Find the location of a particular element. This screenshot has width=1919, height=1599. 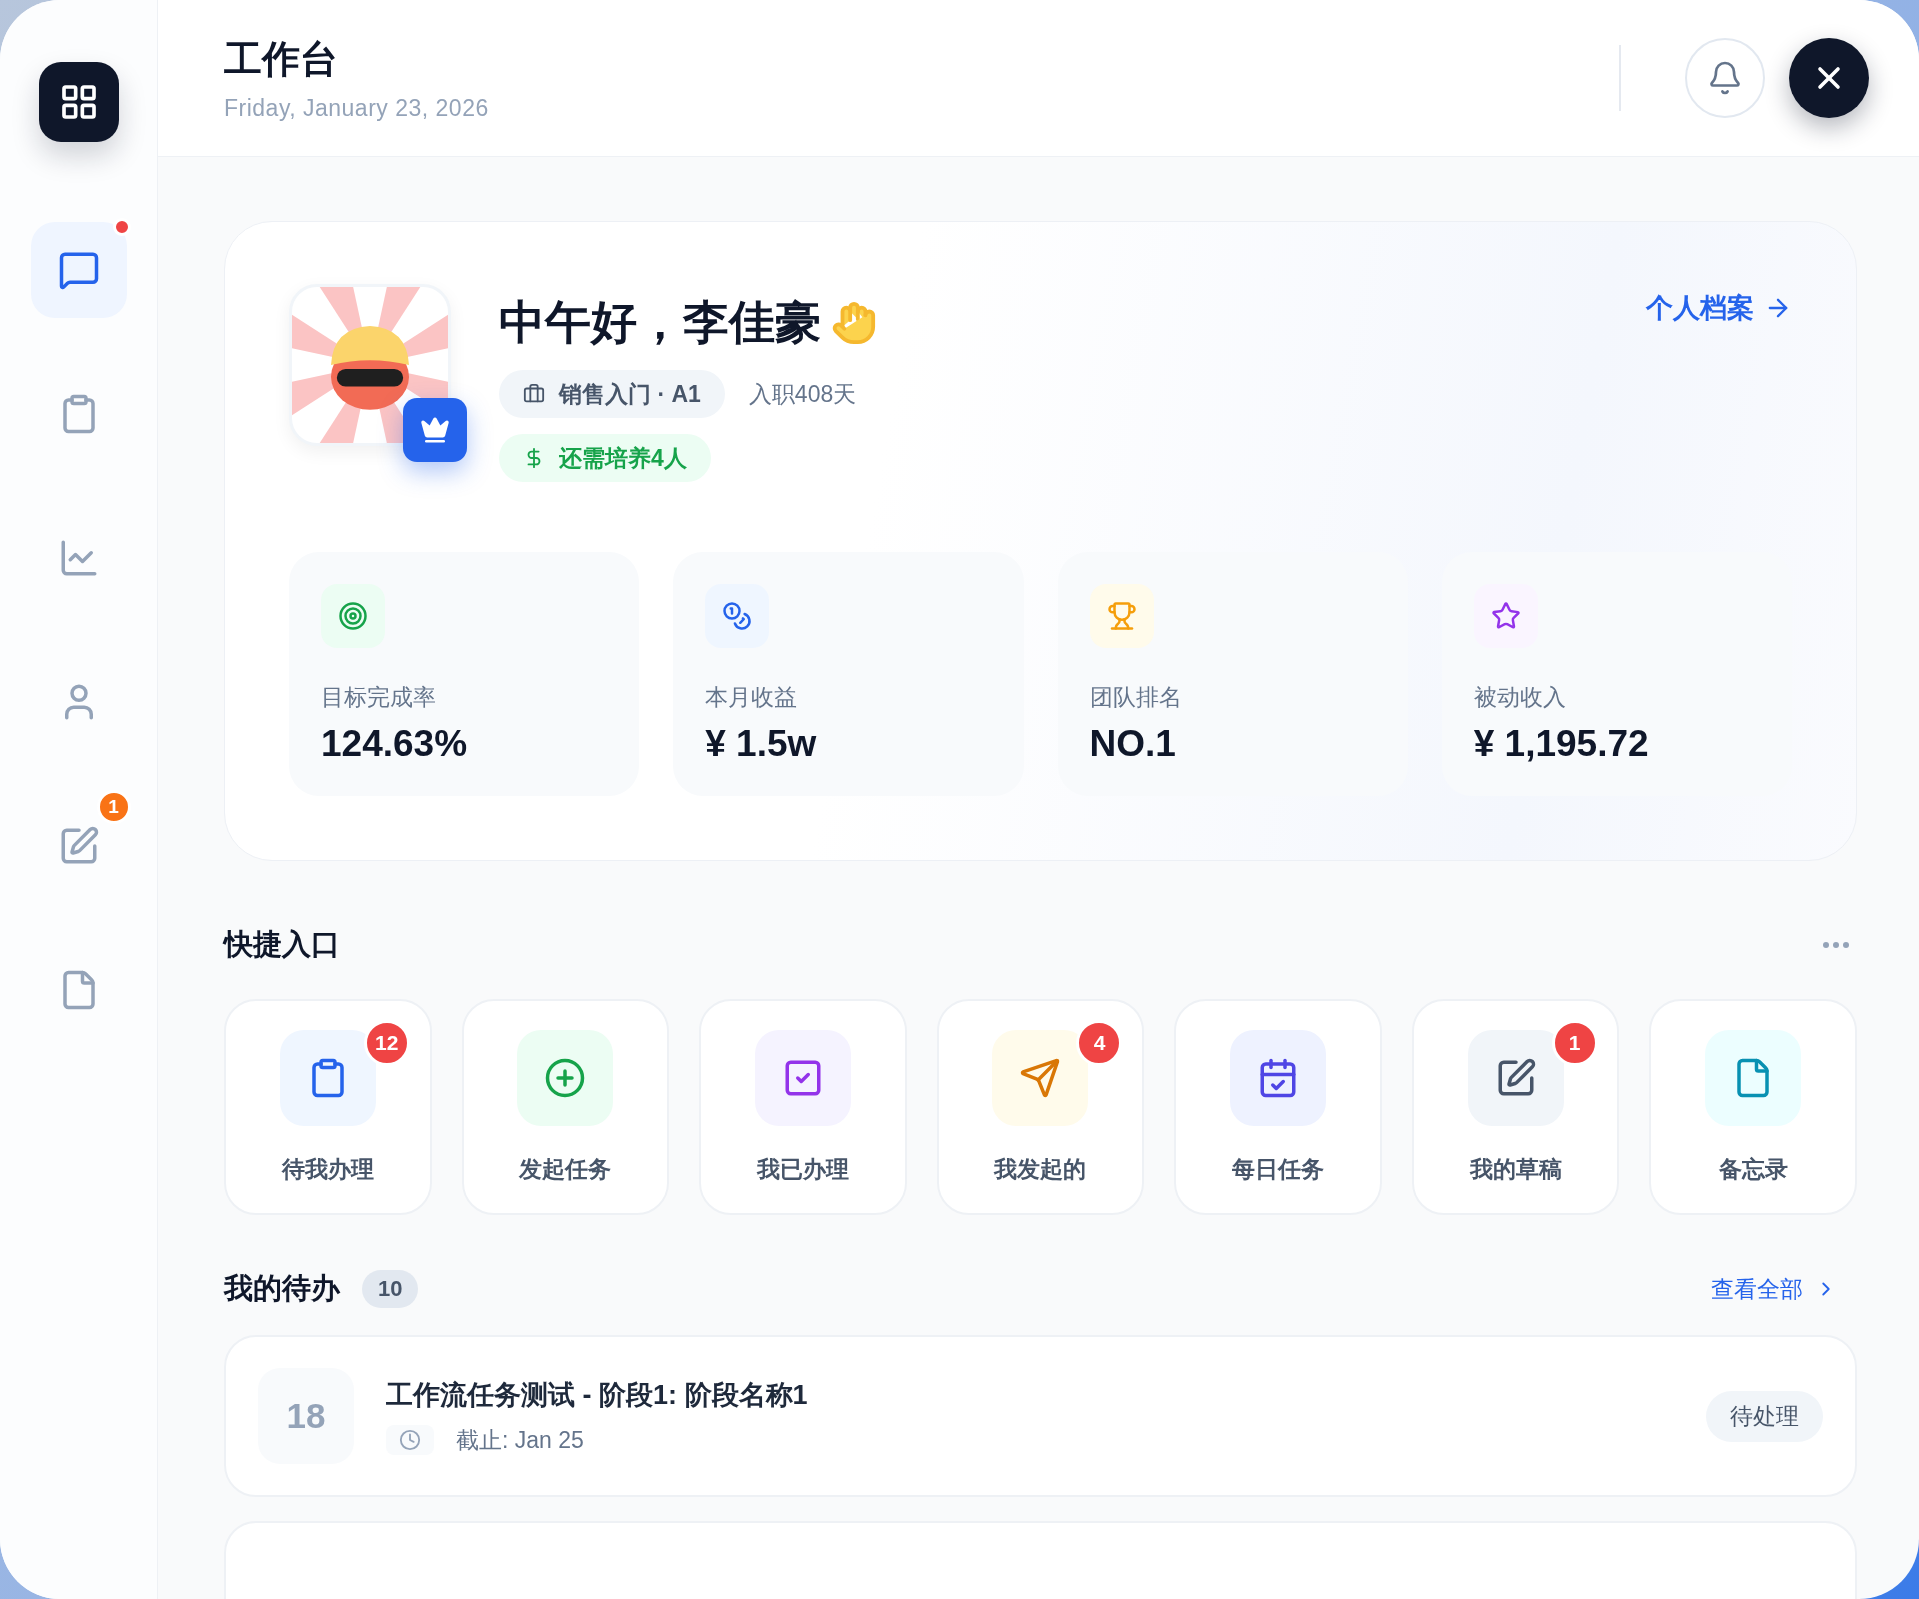

briefcase-icon is located at coordinates (534, 394).